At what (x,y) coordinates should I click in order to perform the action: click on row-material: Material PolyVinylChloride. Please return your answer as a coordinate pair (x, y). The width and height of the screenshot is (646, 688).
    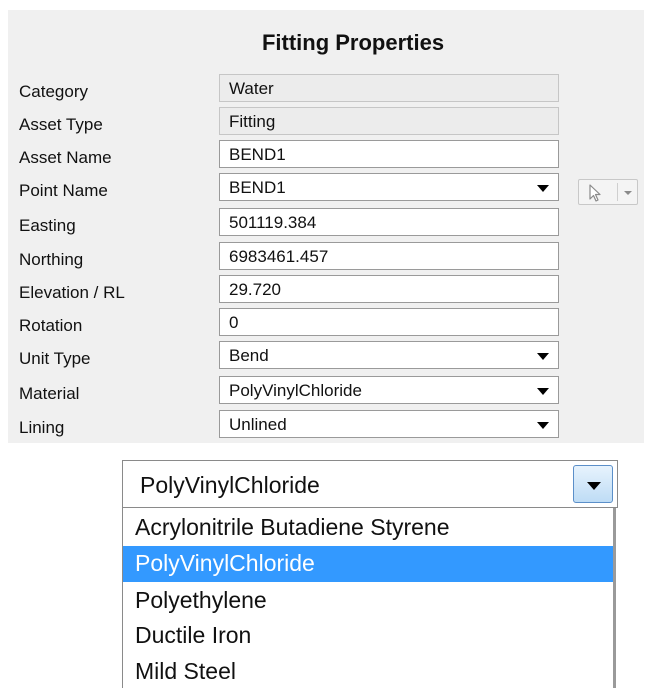
    Looking at the image, I should click on (326, 392).